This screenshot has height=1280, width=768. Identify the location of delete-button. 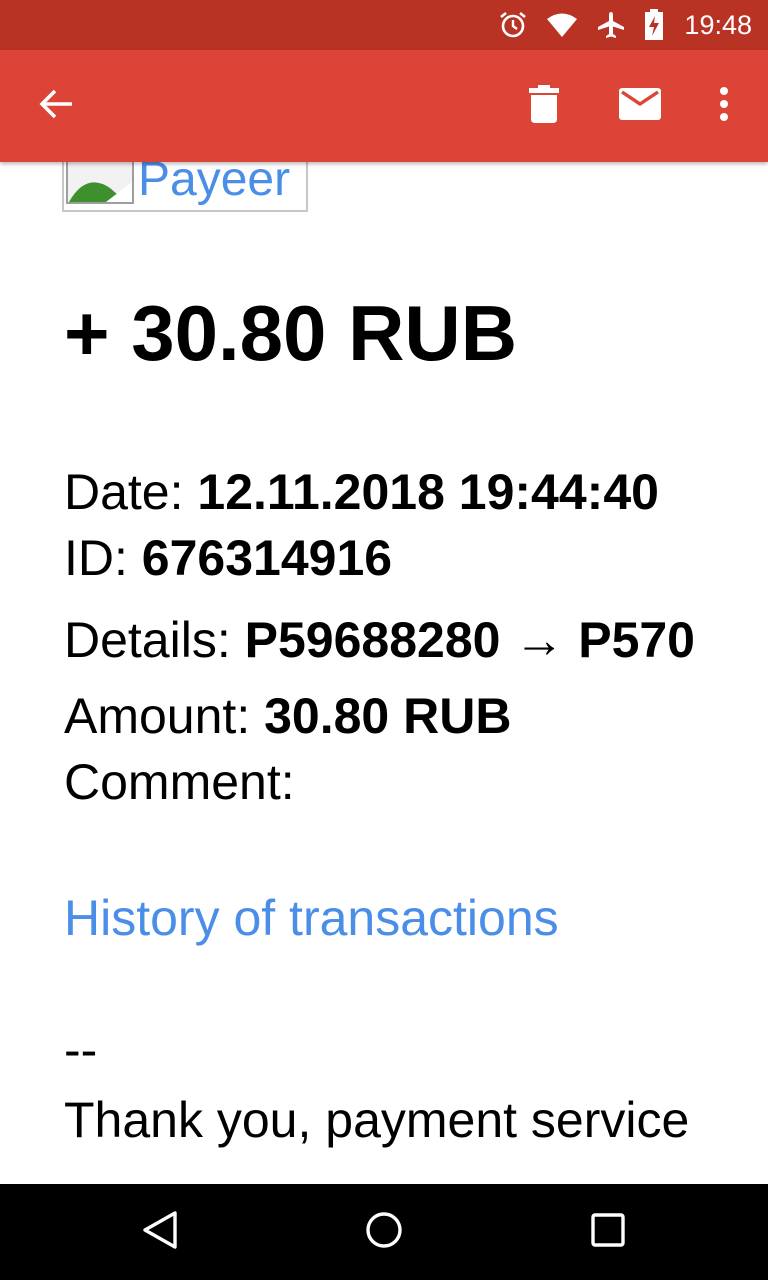
(544, 106).